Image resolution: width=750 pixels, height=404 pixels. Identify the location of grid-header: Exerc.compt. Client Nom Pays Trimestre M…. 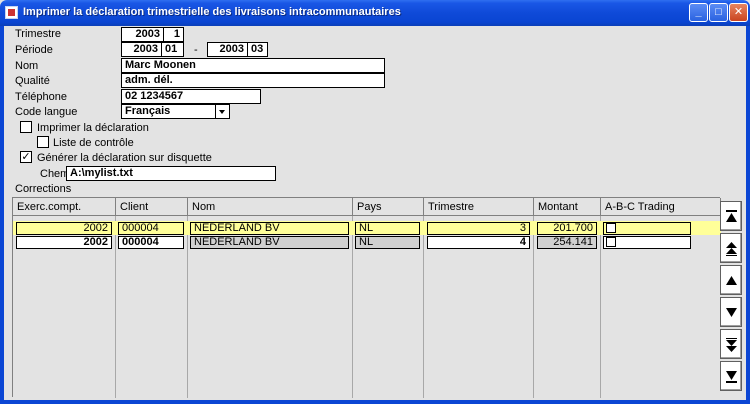
(367, 207).